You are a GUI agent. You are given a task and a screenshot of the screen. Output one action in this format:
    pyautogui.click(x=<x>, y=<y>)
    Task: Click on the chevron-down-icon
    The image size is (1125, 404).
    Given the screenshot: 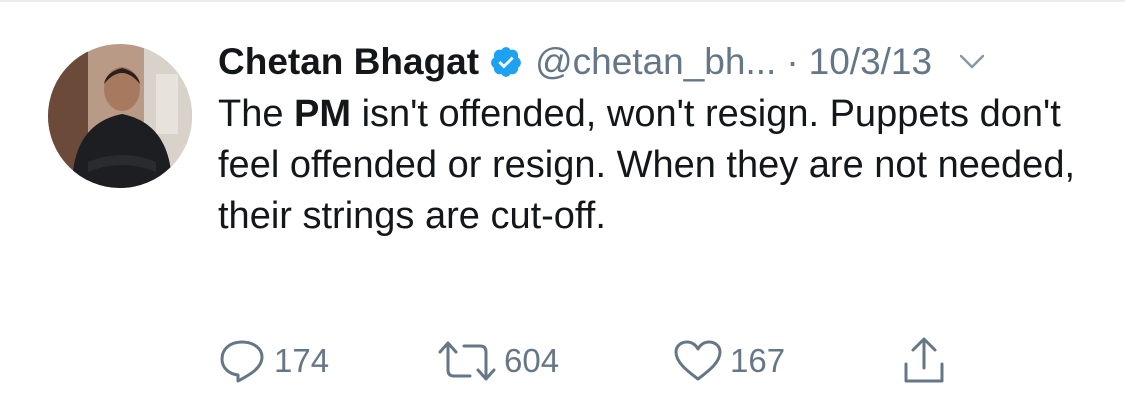 What is the action you would take?
    pyautogui.click(x=972, y=62)
    